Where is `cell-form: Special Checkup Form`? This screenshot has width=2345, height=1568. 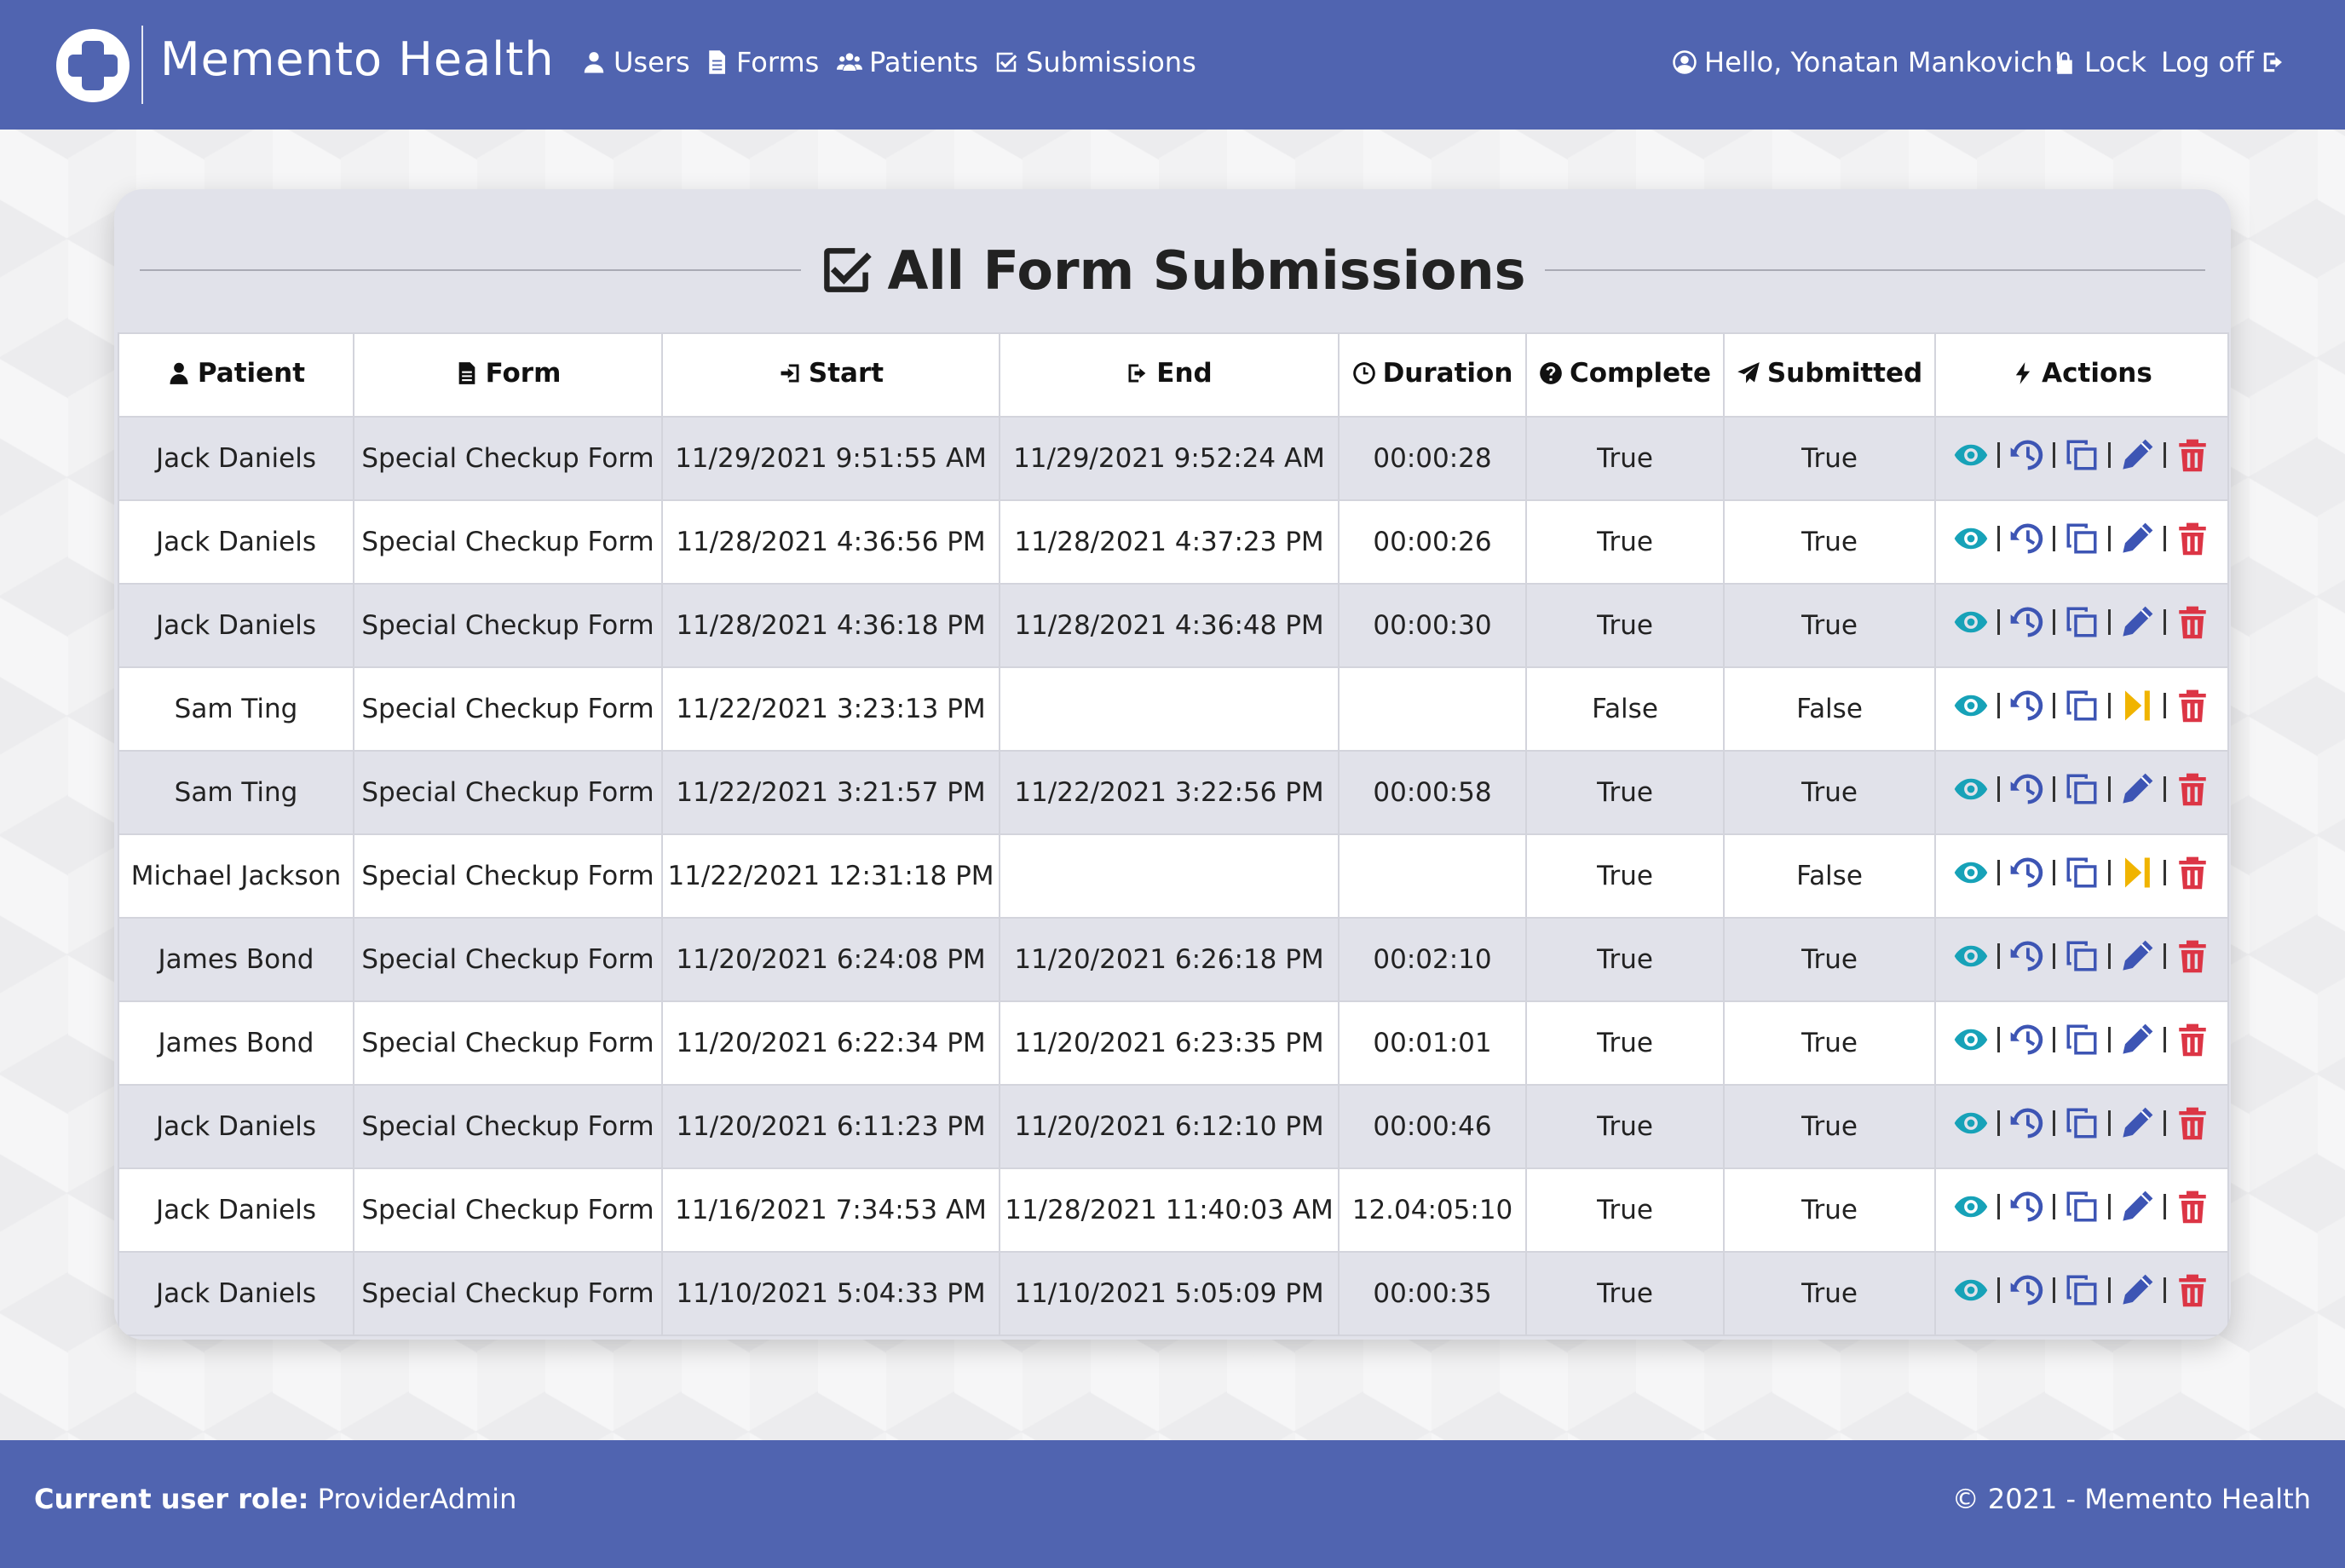 cell-form: Special Checkup Form is located at coordinates (508, 1293).